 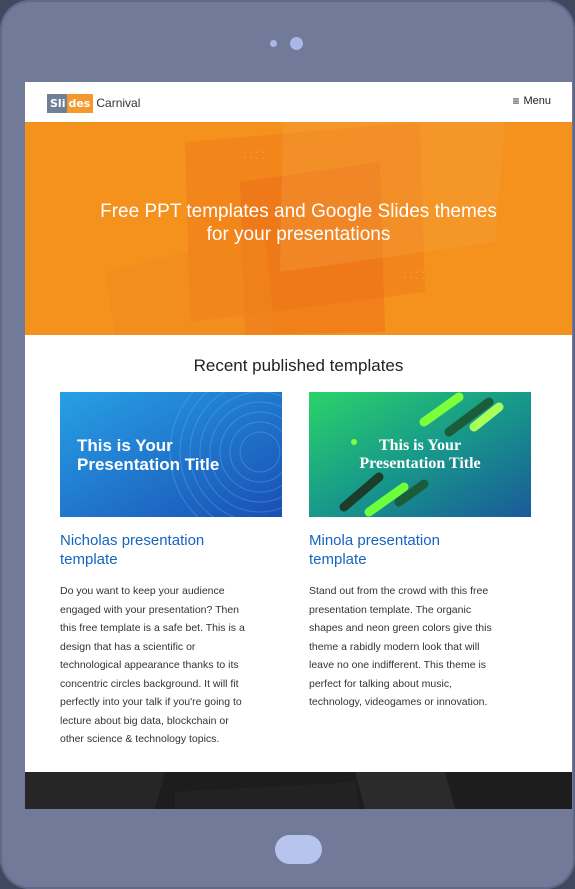 I want to click on template-title-line-1: Minola presentation, so click(x=374, y=540).